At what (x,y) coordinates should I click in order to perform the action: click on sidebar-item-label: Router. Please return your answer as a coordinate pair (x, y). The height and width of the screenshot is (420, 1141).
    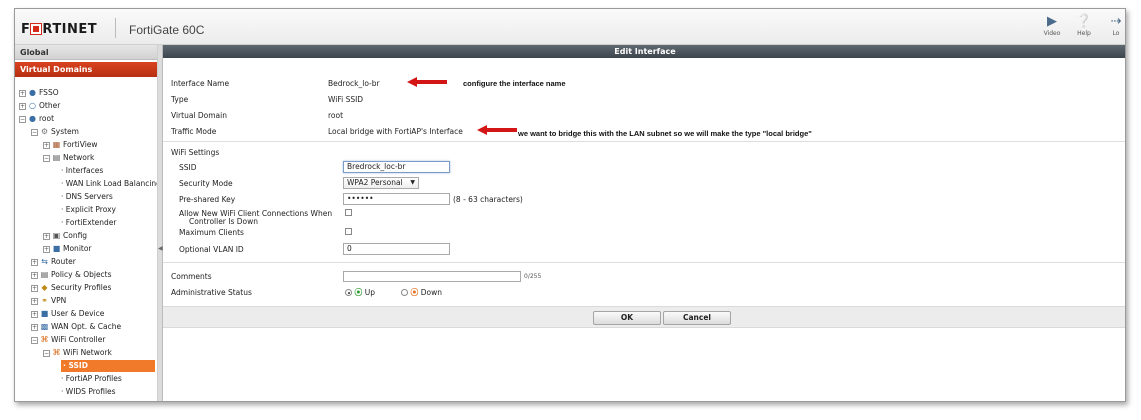
    Looking at the image, I should click on (63, 261).